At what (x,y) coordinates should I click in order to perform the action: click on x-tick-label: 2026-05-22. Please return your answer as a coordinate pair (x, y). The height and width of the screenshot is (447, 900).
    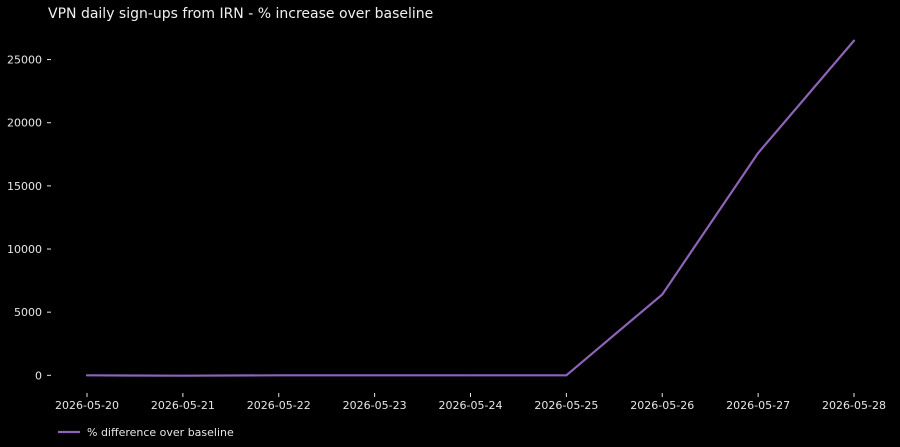
    Looking at the image, I should click on (279, 405).